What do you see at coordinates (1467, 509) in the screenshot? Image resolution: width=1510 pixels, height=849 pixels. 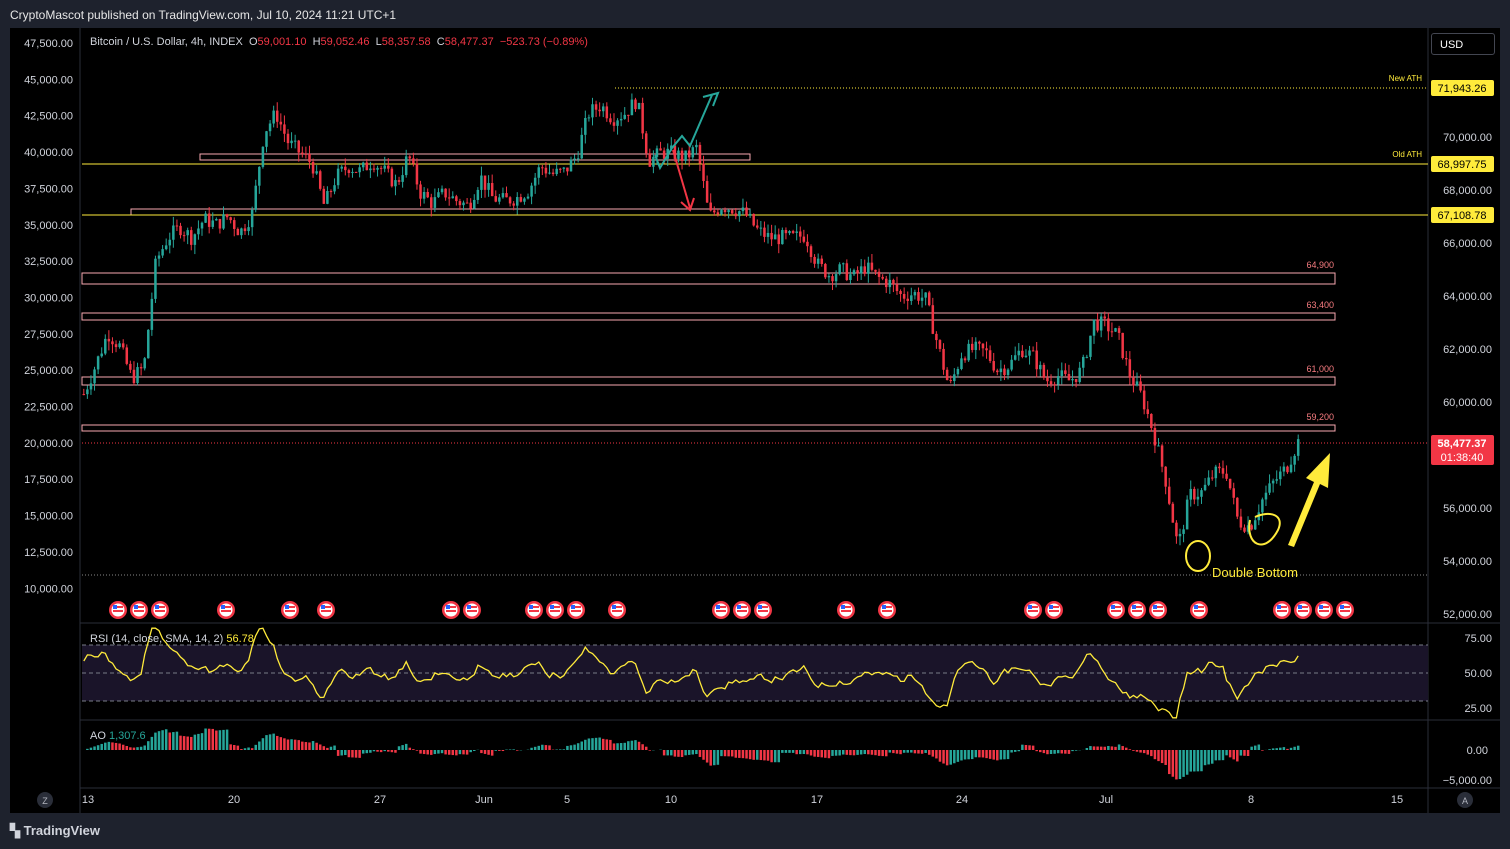 I see `right-axis-tick: 56,000.00` at bounding box center [1467, 509].